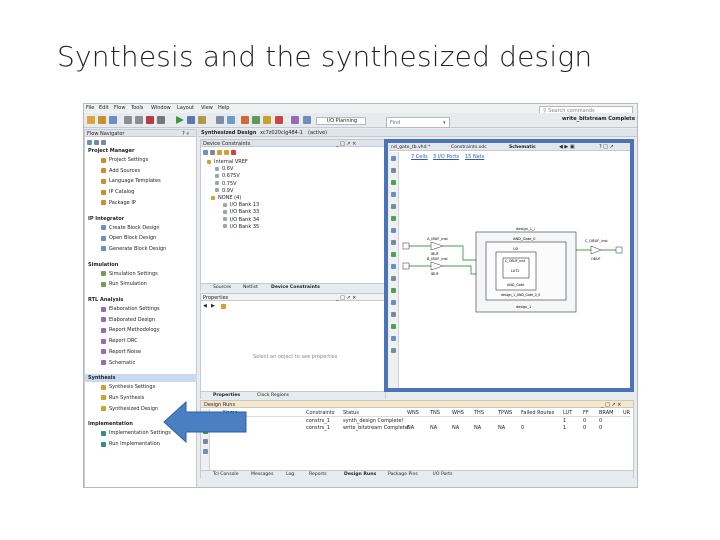  What do you see at coordinates (360, 475) in the screenshot?
I see `tab-design-runs: Design Runs` at bounding box center [360, 475].